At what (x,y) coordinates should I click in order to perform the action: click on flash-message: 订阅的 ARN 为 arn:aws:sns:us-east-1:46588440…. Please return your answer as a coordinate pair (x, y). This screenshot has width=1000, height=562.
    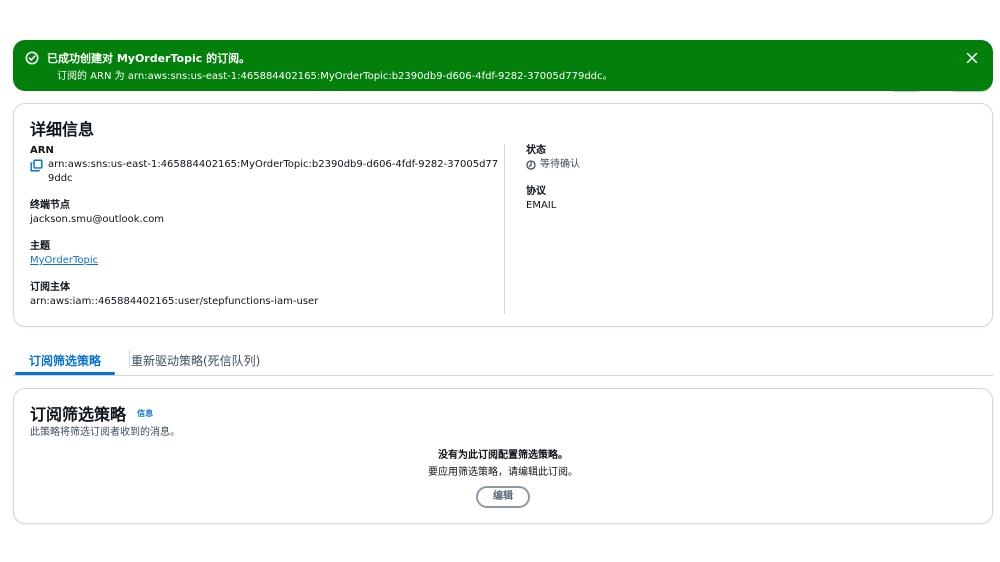
    Looking at the image, I should click on (335, 76).